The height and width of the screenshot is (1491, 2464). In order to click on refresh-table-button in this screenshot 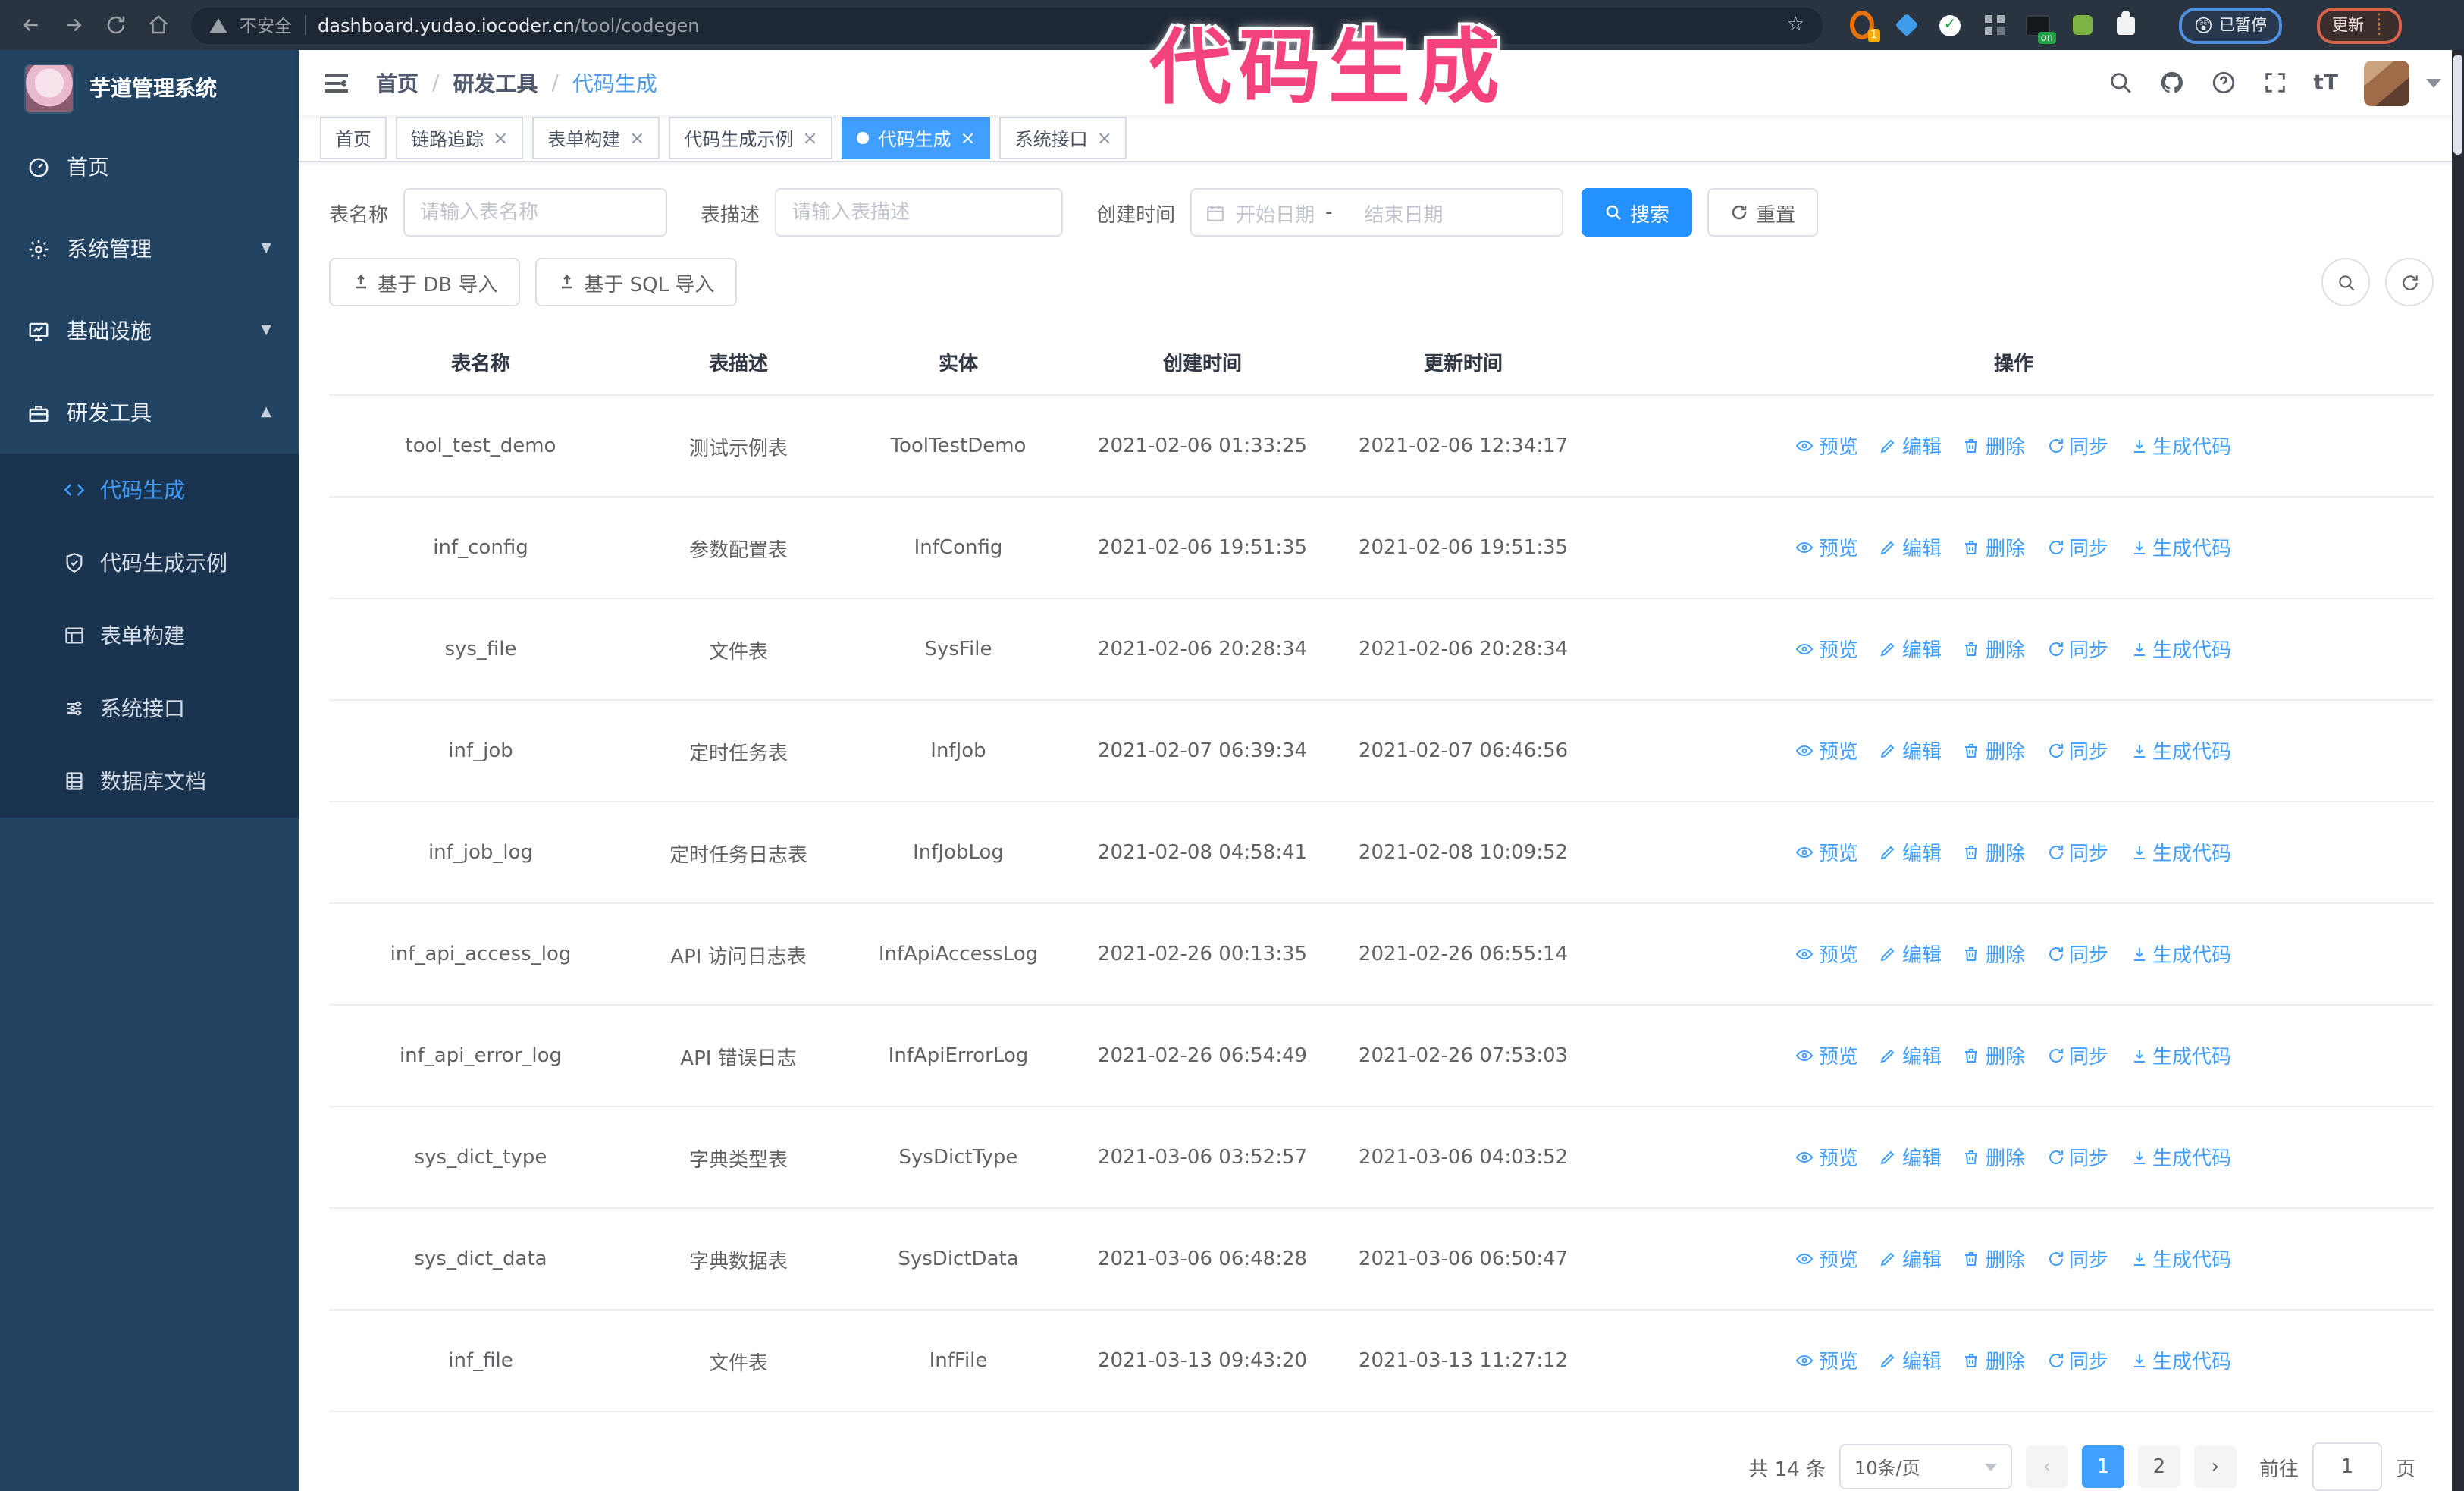, I will do `click(2410, 282)`.